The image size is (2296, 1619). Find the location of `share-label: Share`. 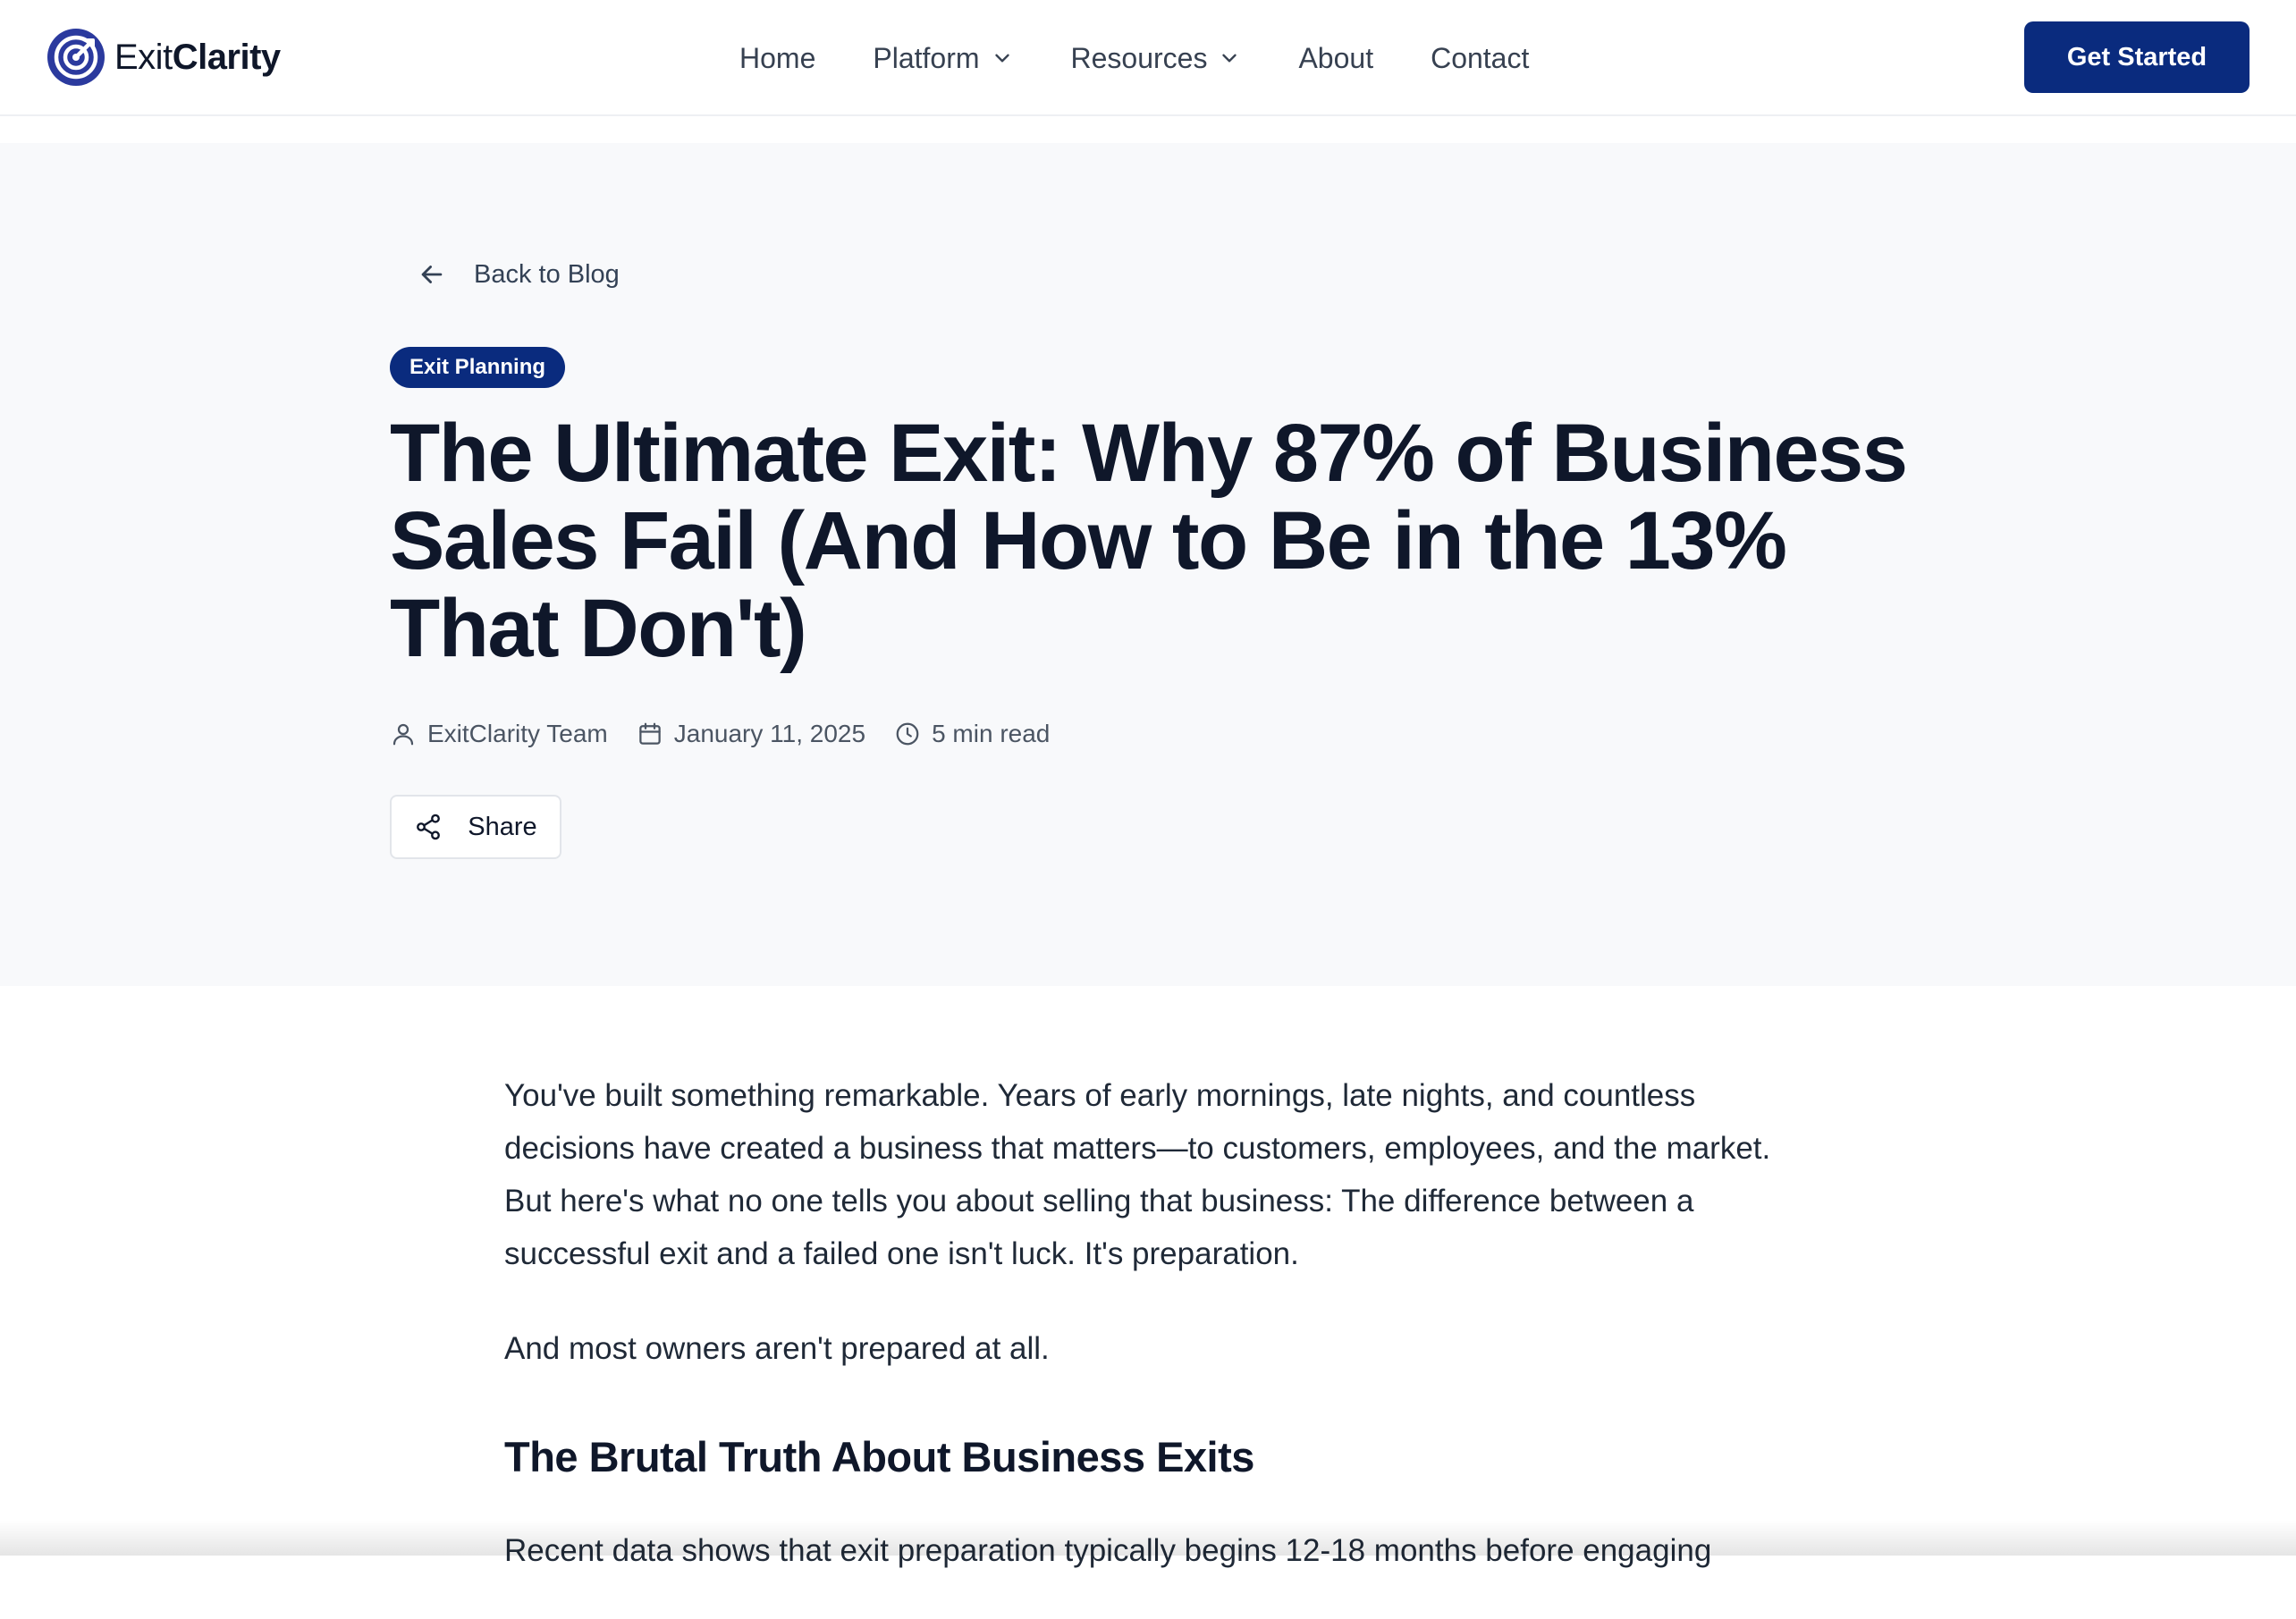

share-label: Share is located at coordinates (502, 826).